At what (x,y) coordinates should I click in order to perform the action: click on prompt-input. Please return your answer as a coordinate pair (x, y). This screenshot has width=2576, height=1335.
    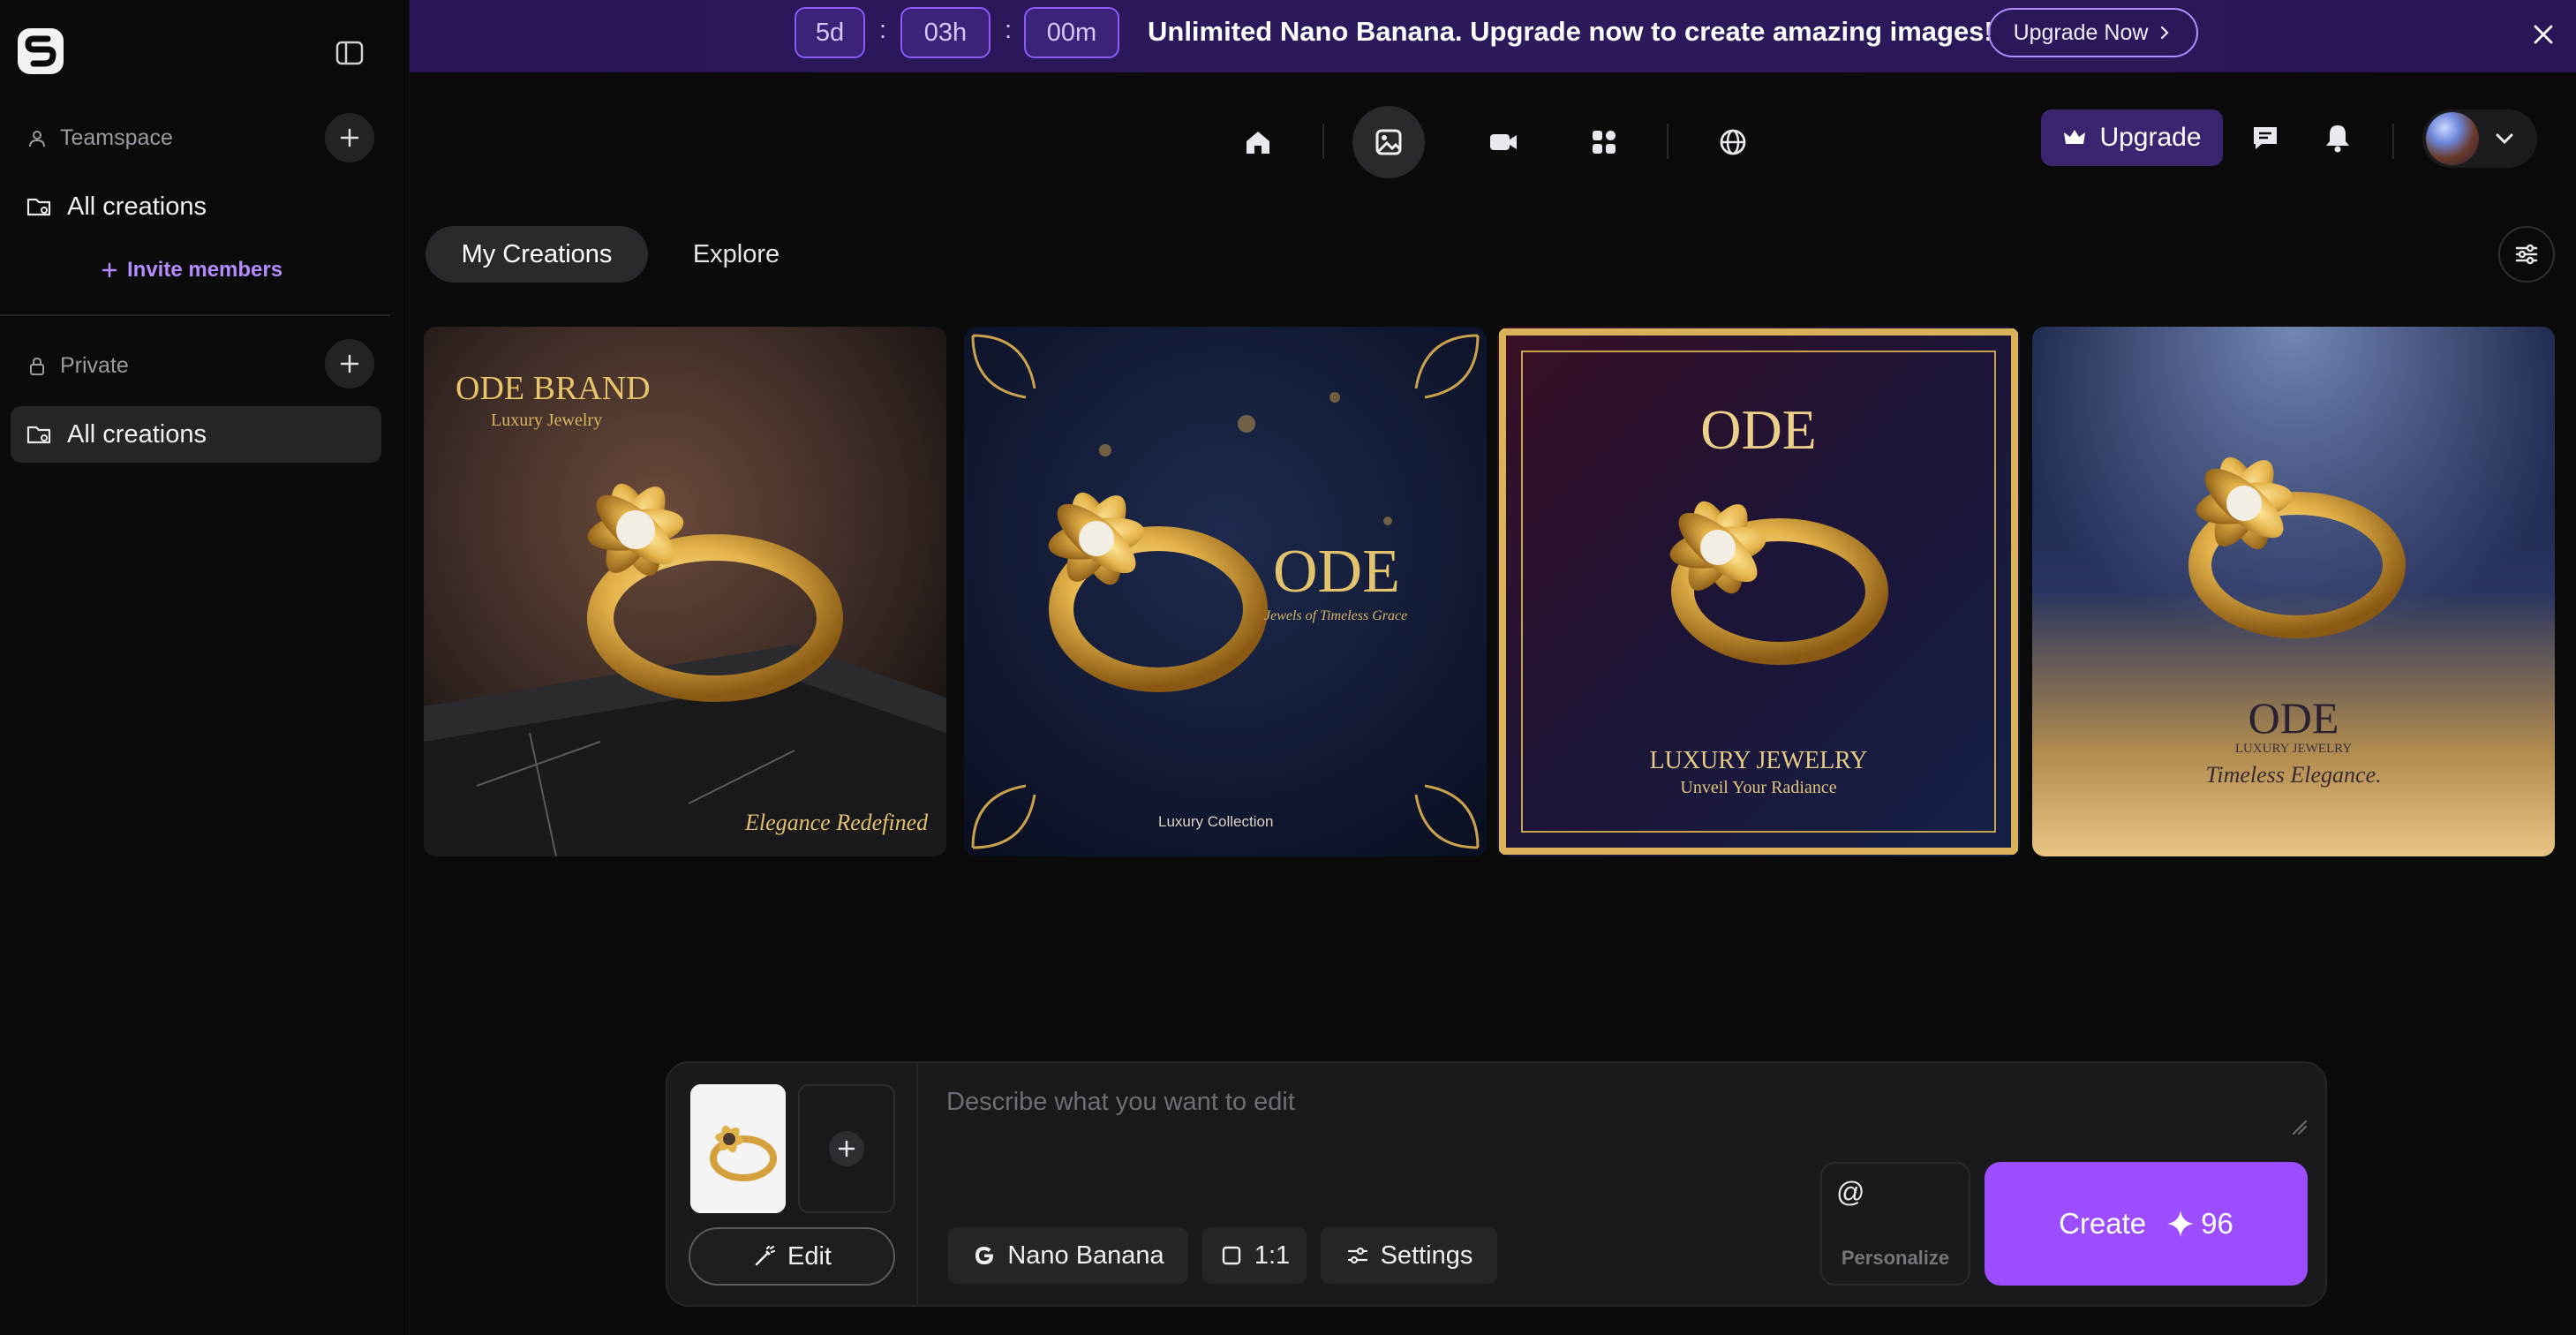
    Looking at the image, I should click on (1626, 1123).